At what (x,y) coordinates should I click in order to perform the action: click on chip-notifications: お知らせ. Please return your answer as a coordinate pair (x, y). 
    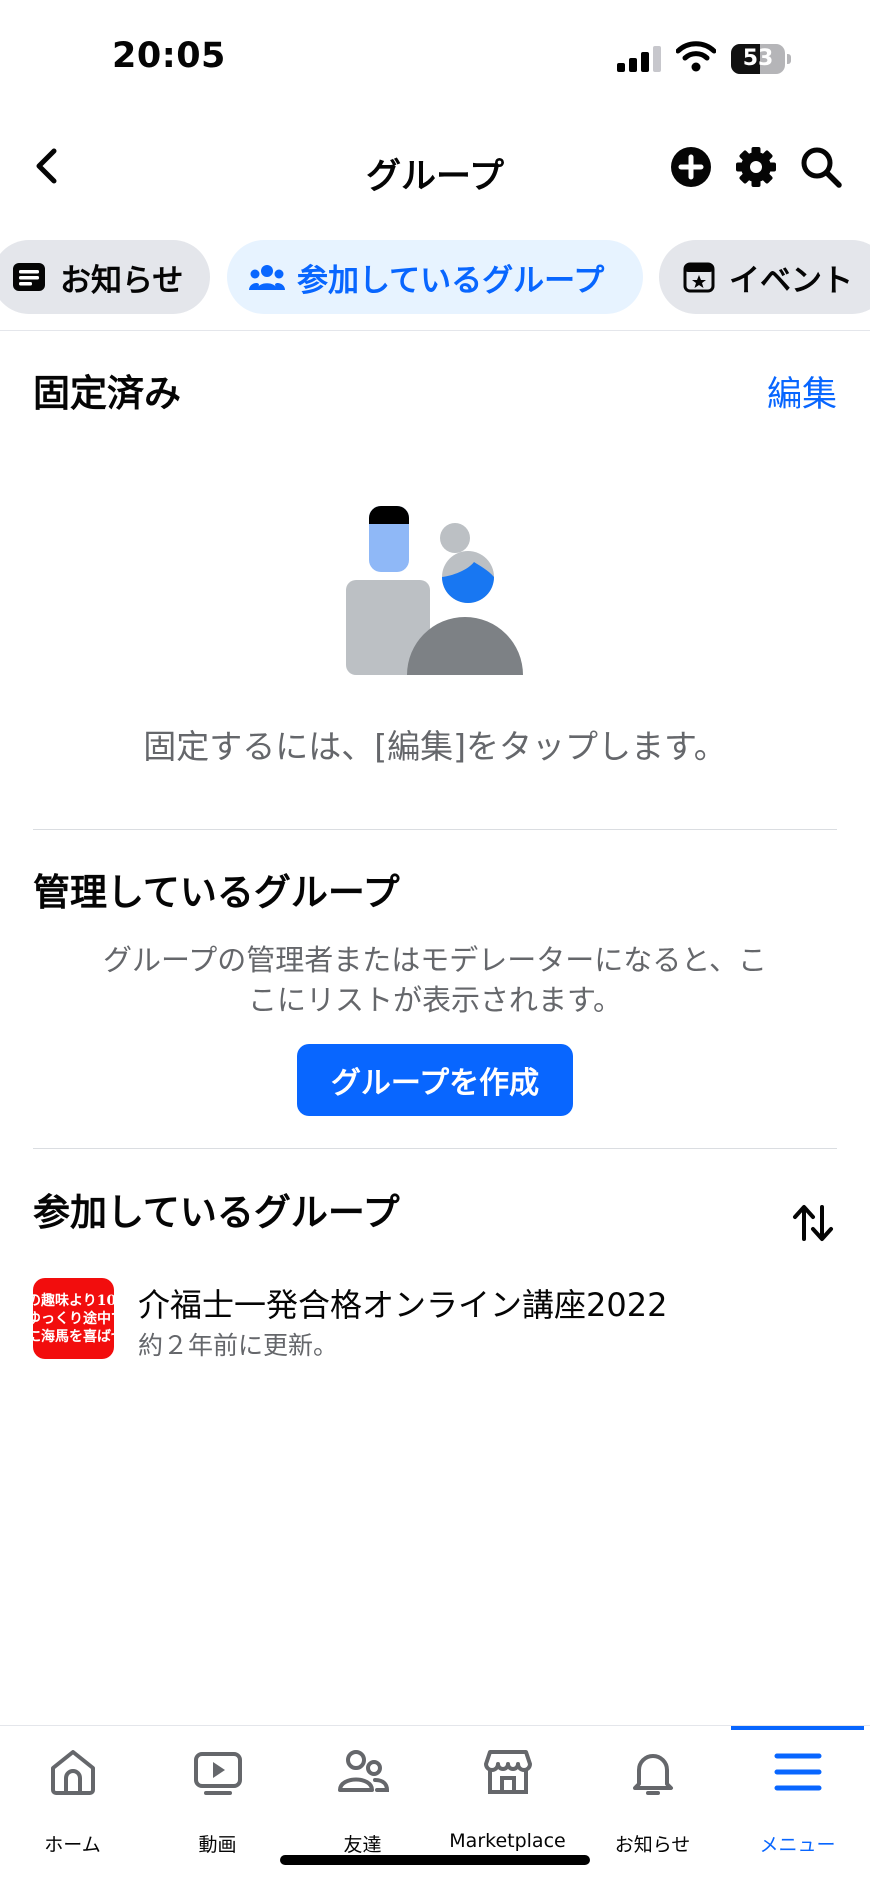
    Looking at the image, I should click on (105, 277).